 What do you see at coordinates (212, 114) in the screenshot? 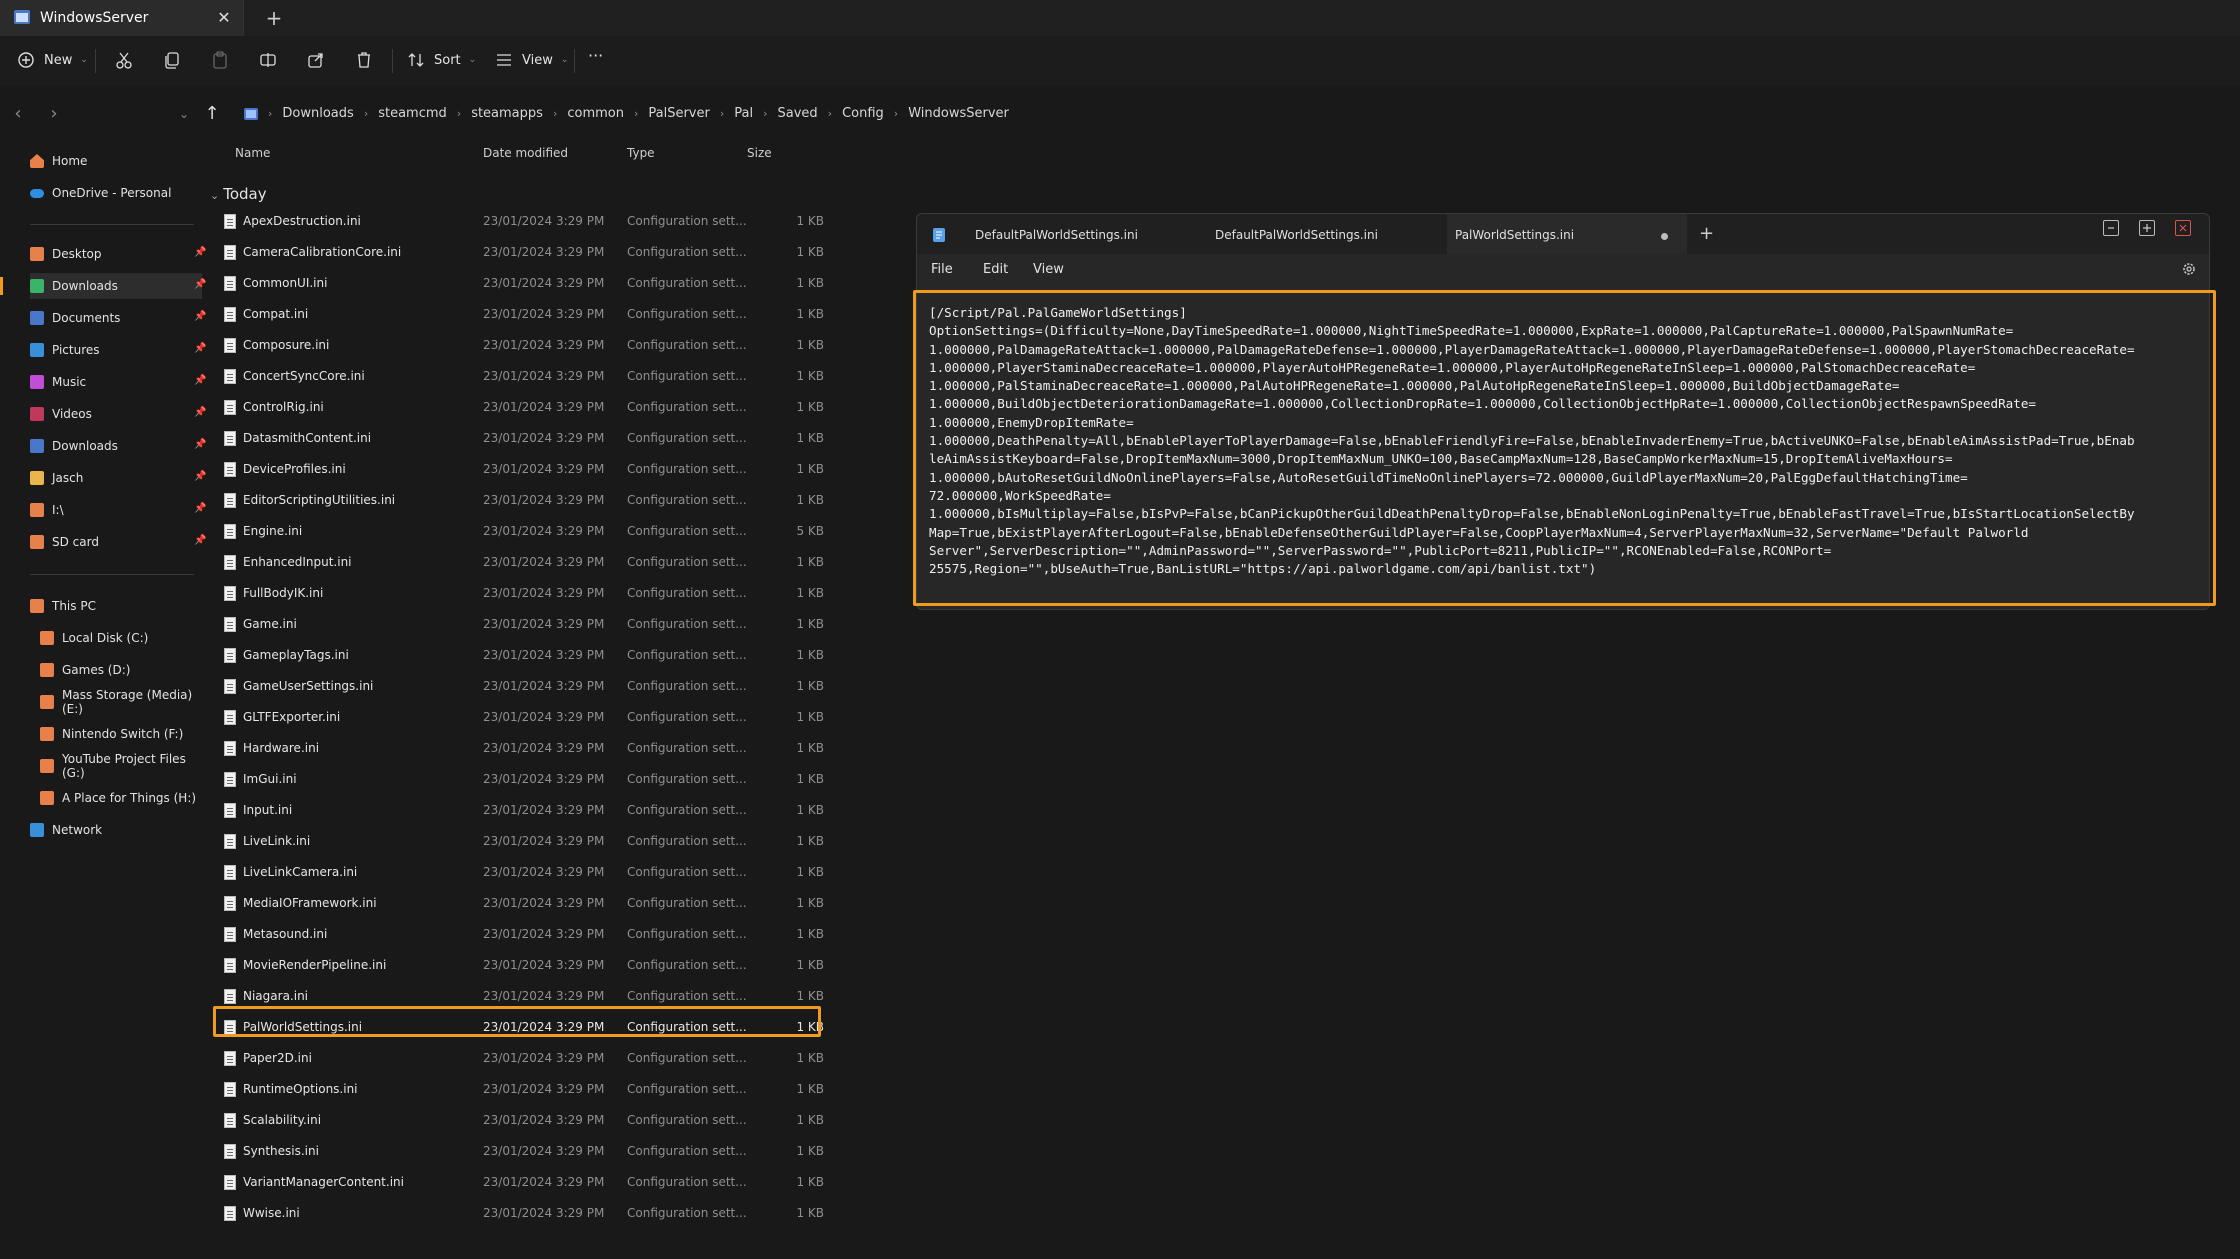
I see `up-arrow-icon: ↑` at bounding box center [212, 114].